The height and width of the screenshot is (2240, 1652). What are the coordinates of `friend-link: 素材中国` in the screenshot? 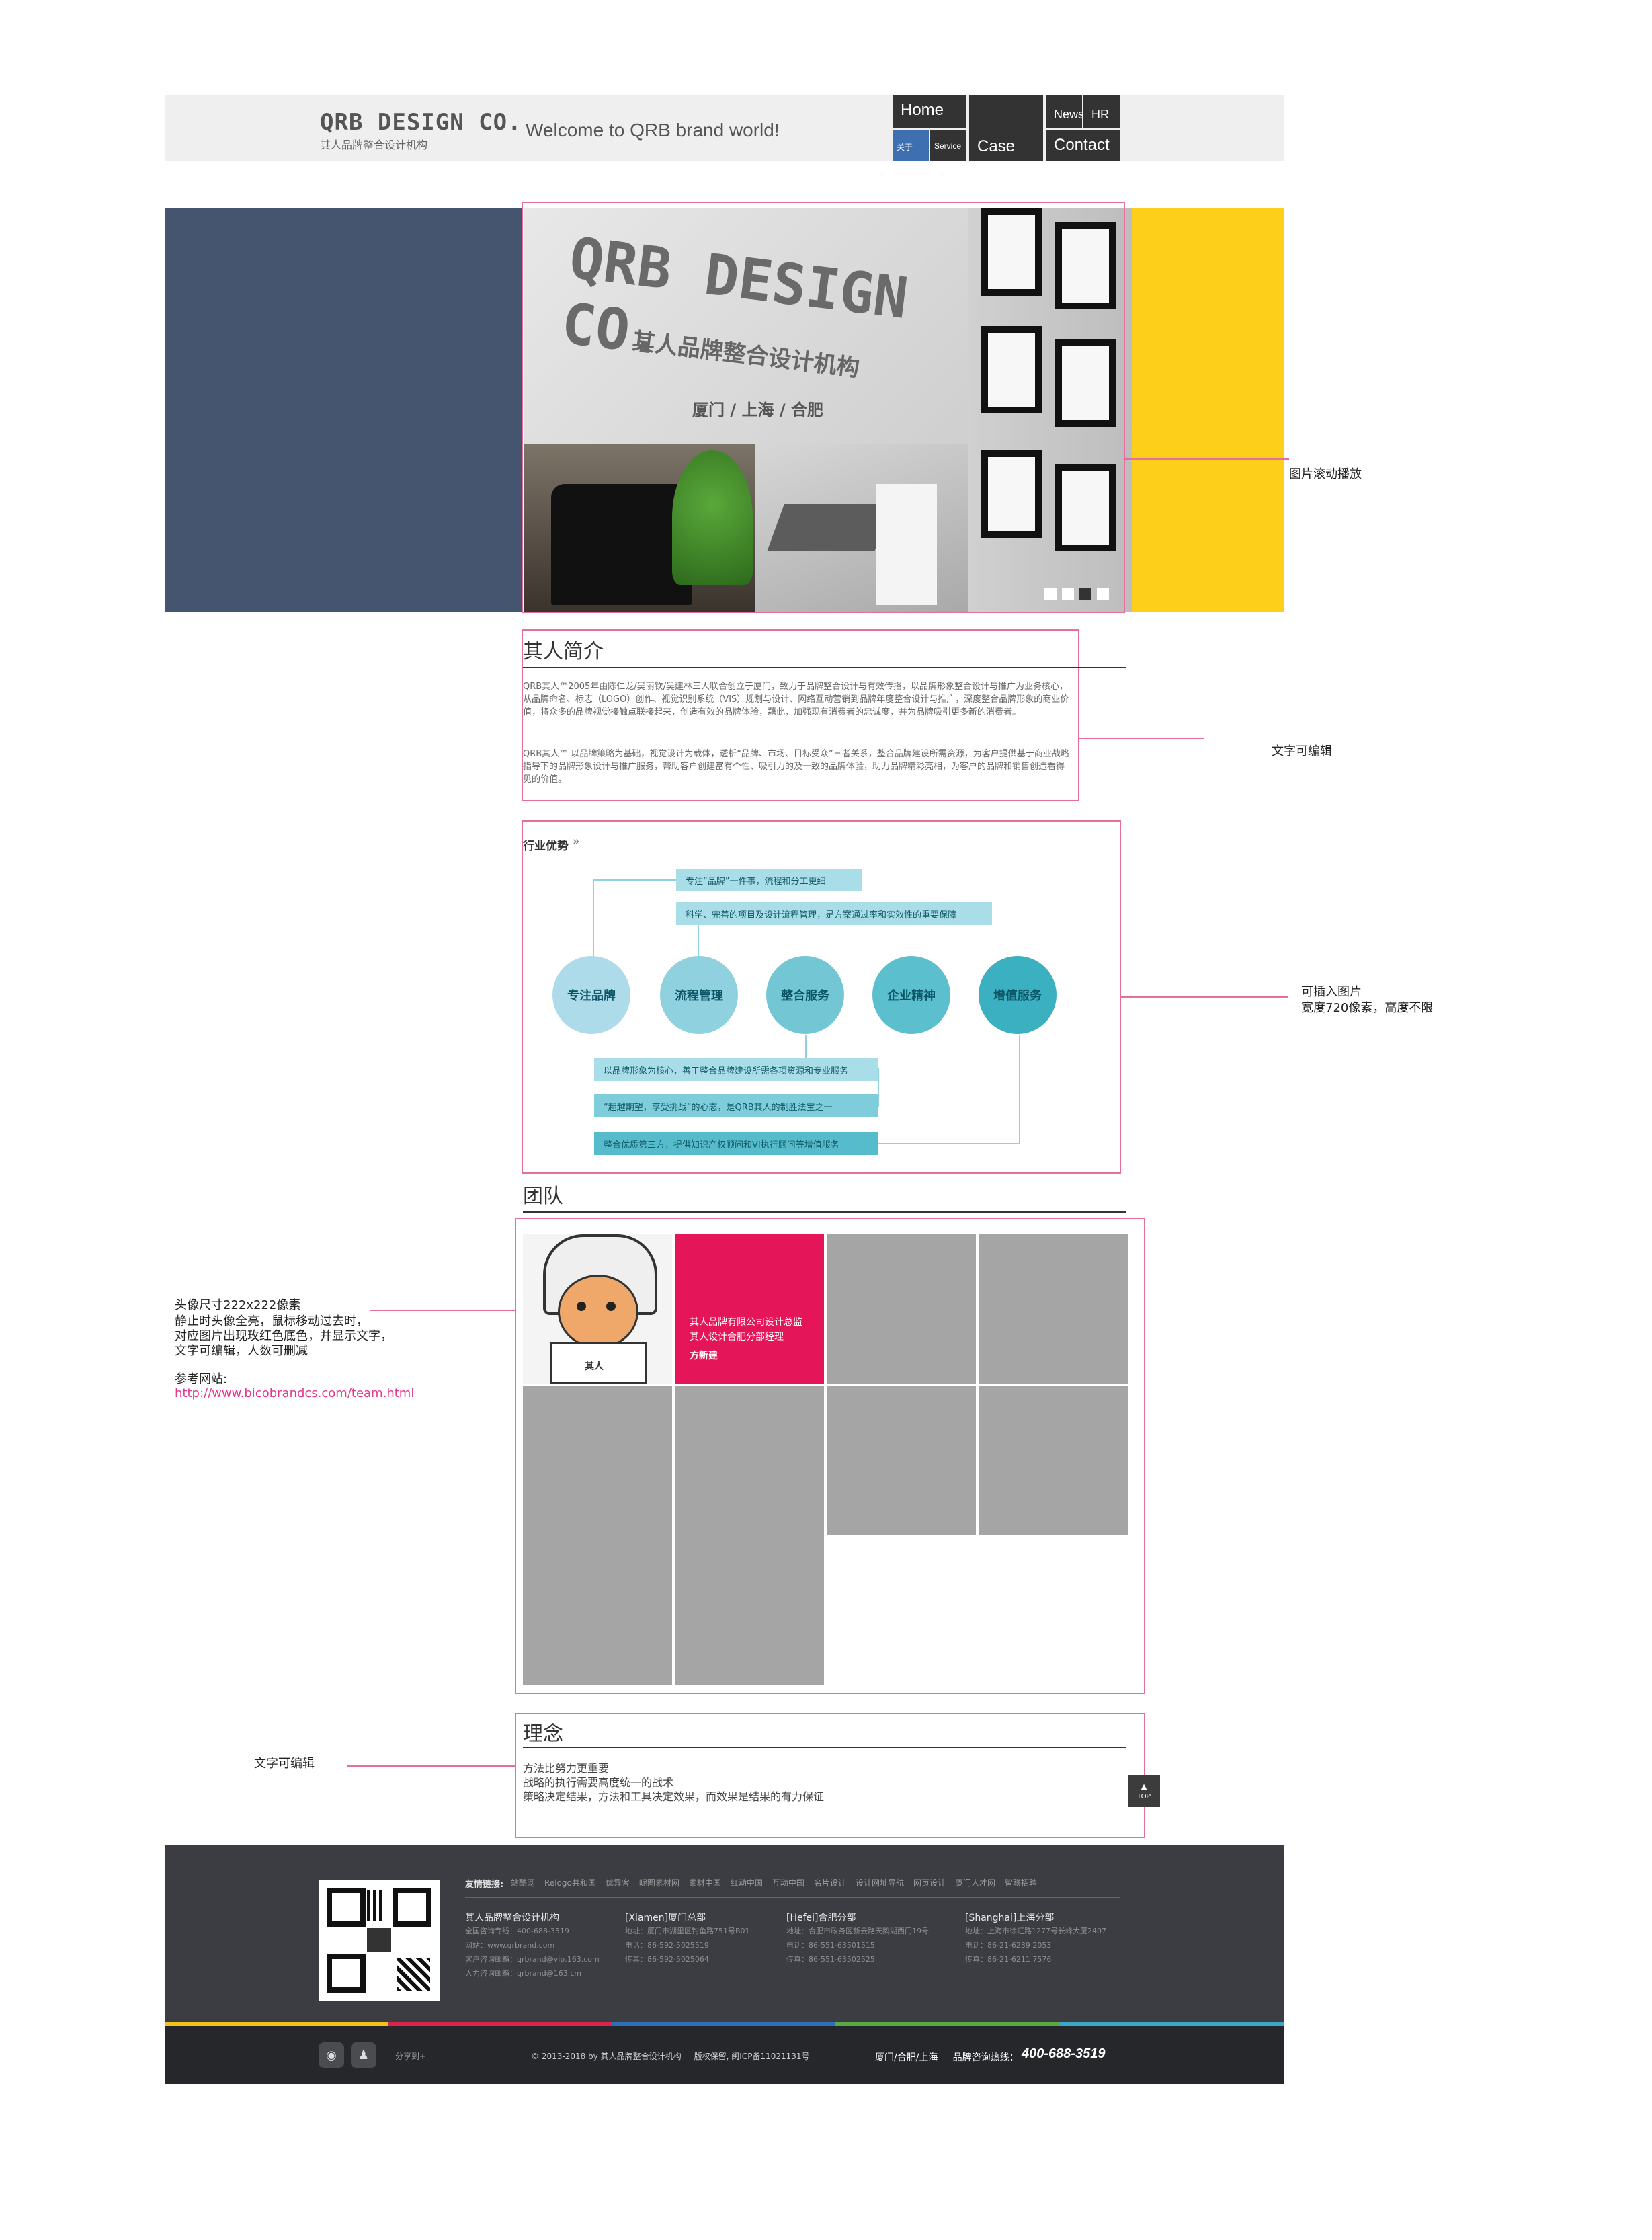 It's located at (705, 1883).